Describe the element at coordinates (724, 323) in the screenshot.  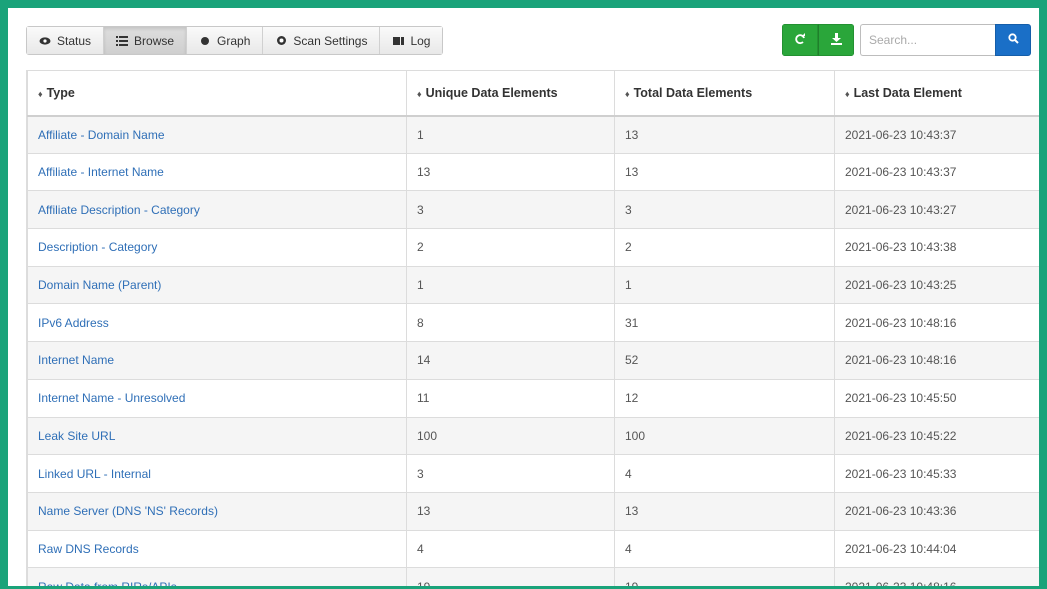
I see `total-cell: 31` at that location.